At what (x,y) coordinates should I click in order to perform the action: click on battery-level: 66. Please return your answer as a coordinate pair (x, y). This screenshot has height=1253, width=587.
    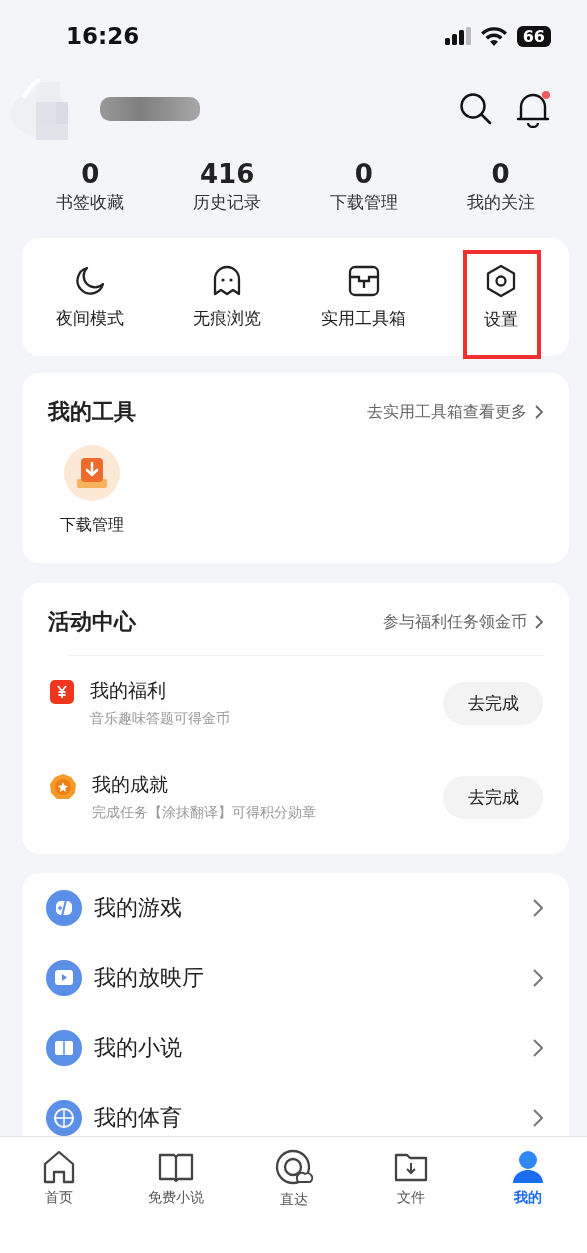
    Looking at the image, I should click on (533, 36).